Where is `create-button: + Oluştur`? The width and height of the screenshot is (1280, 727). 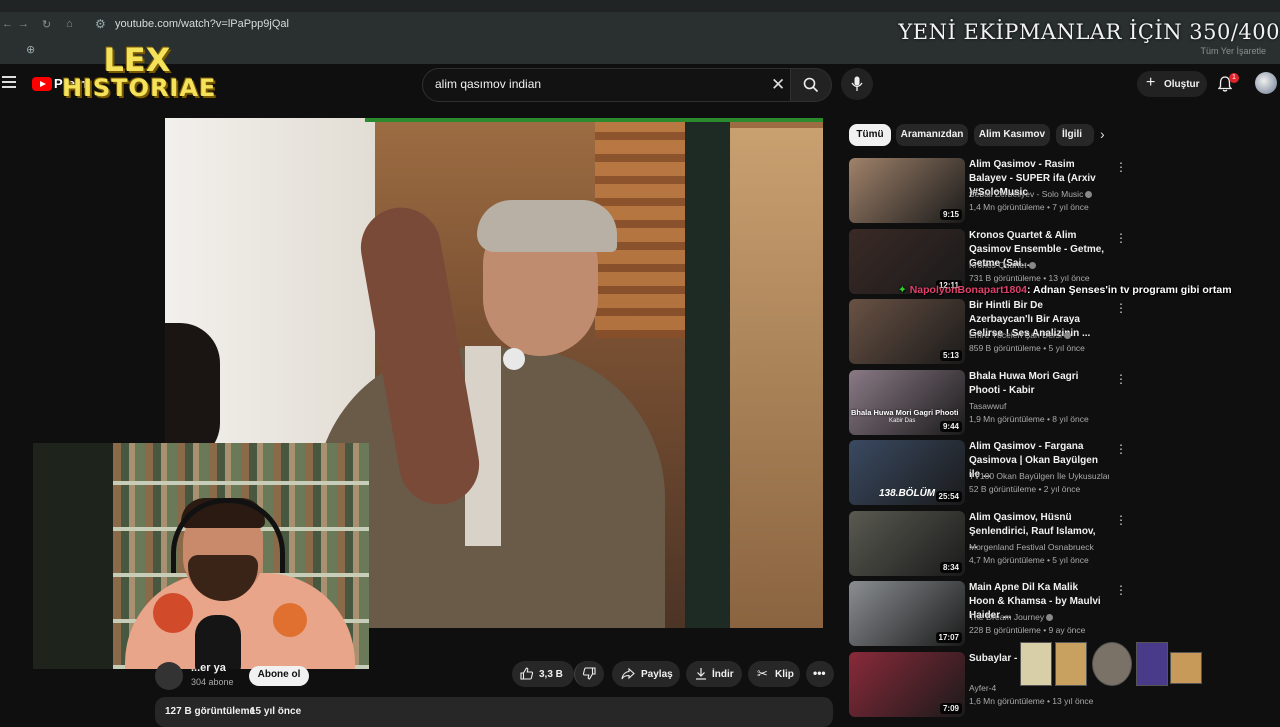
create-button: + Oluştur is located at coordinates (1172, 84).